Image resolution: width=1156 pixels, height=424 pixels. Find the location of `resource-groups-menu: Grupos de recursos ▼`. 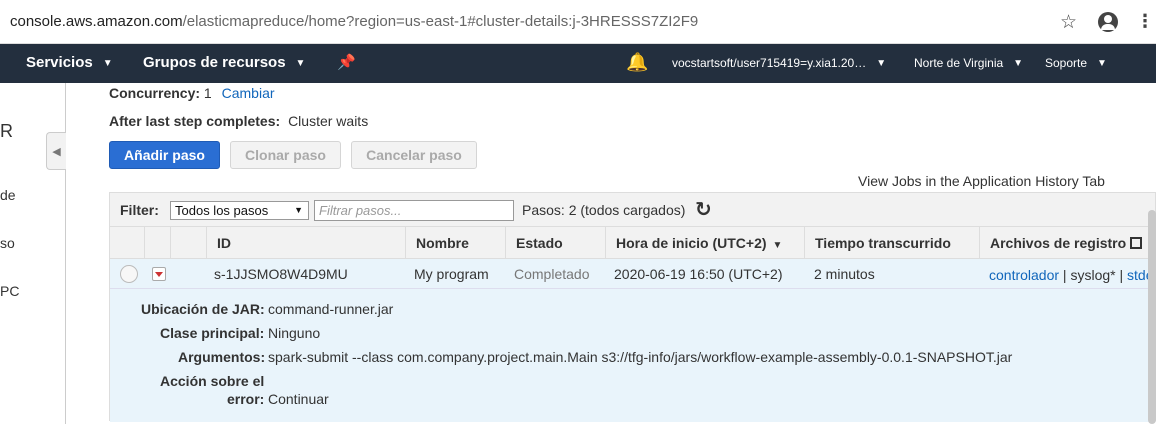

resource-groups-menu: Grupos de recursos ▼ is located at coordinates (224, 62).